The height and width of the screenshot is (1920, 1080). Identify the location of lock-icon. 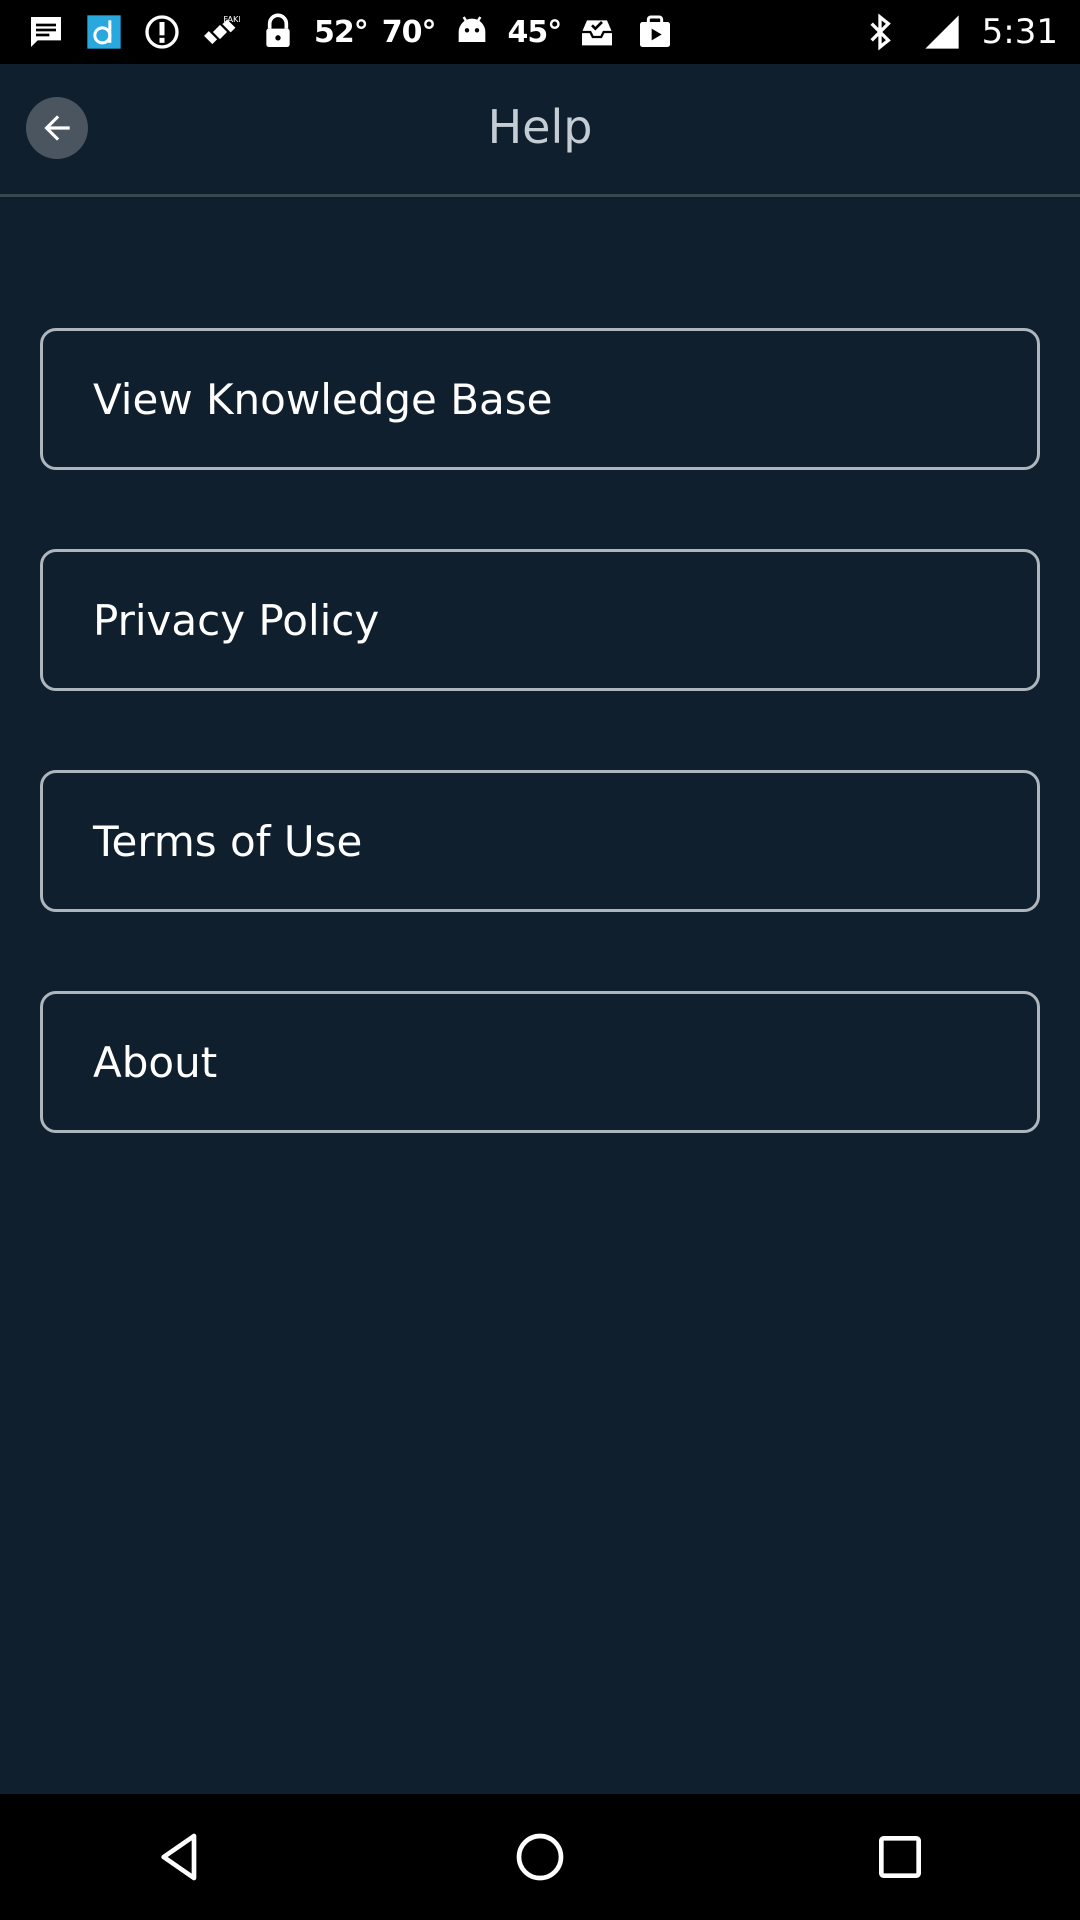
(278, 32).